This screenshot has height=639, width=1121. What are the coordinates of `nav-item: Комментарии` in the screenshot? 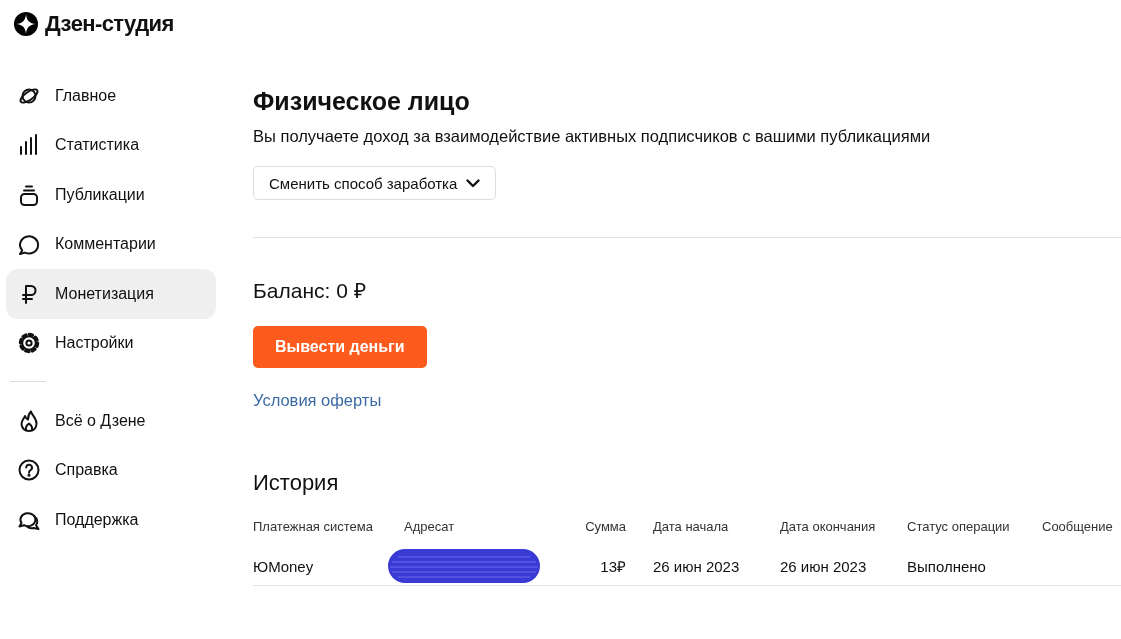 It's located at (111, 244).